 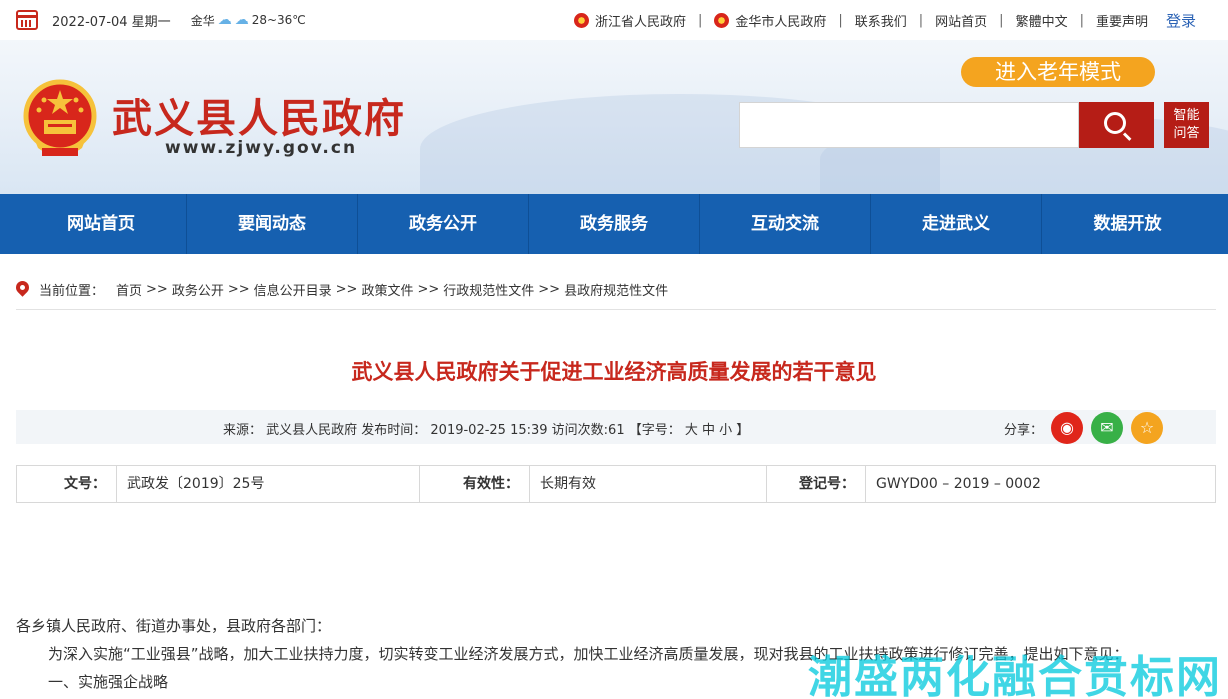 What do you see at coordinates (1186, 133) in the screenshot?
I see `smart-qa-label-line2: 问答` at bounding box center [1186, 133].